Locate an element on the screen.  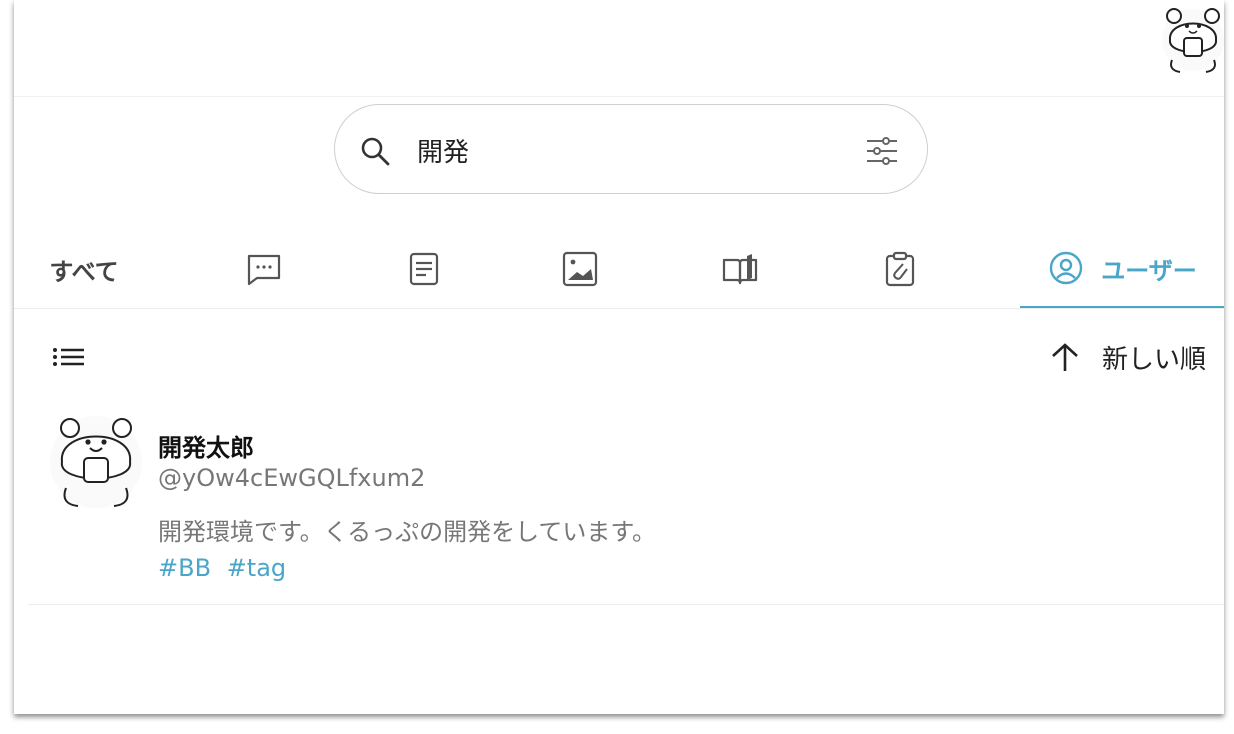
tab-books is located at coordinates (740, 269).